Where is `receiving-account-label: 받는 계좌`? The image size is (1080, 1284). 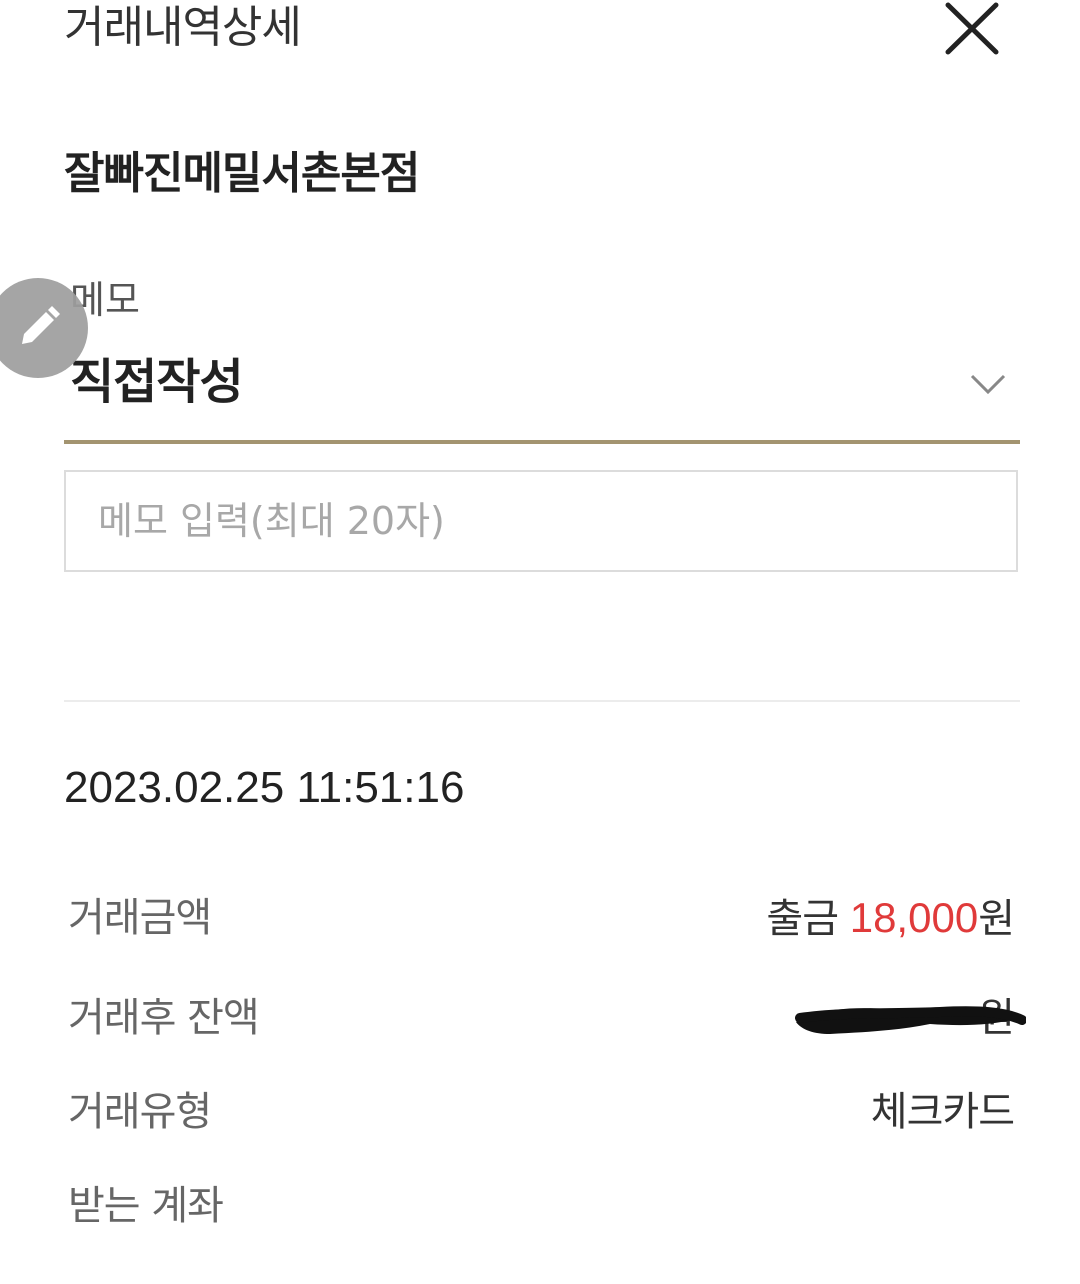 receiving-account-label: 받는 계좌 is located at coordinates (146, 1206).